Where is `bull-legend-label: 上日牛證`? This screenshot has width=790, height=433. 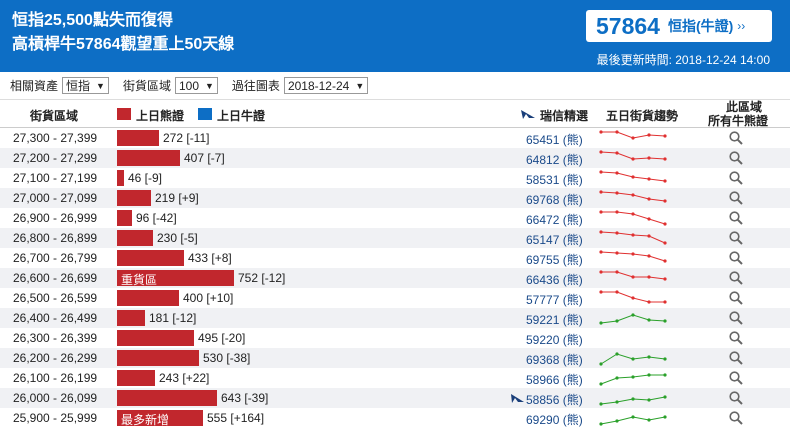 bull-legend-label: 上日牛證 is located at coordinates (241, 116).